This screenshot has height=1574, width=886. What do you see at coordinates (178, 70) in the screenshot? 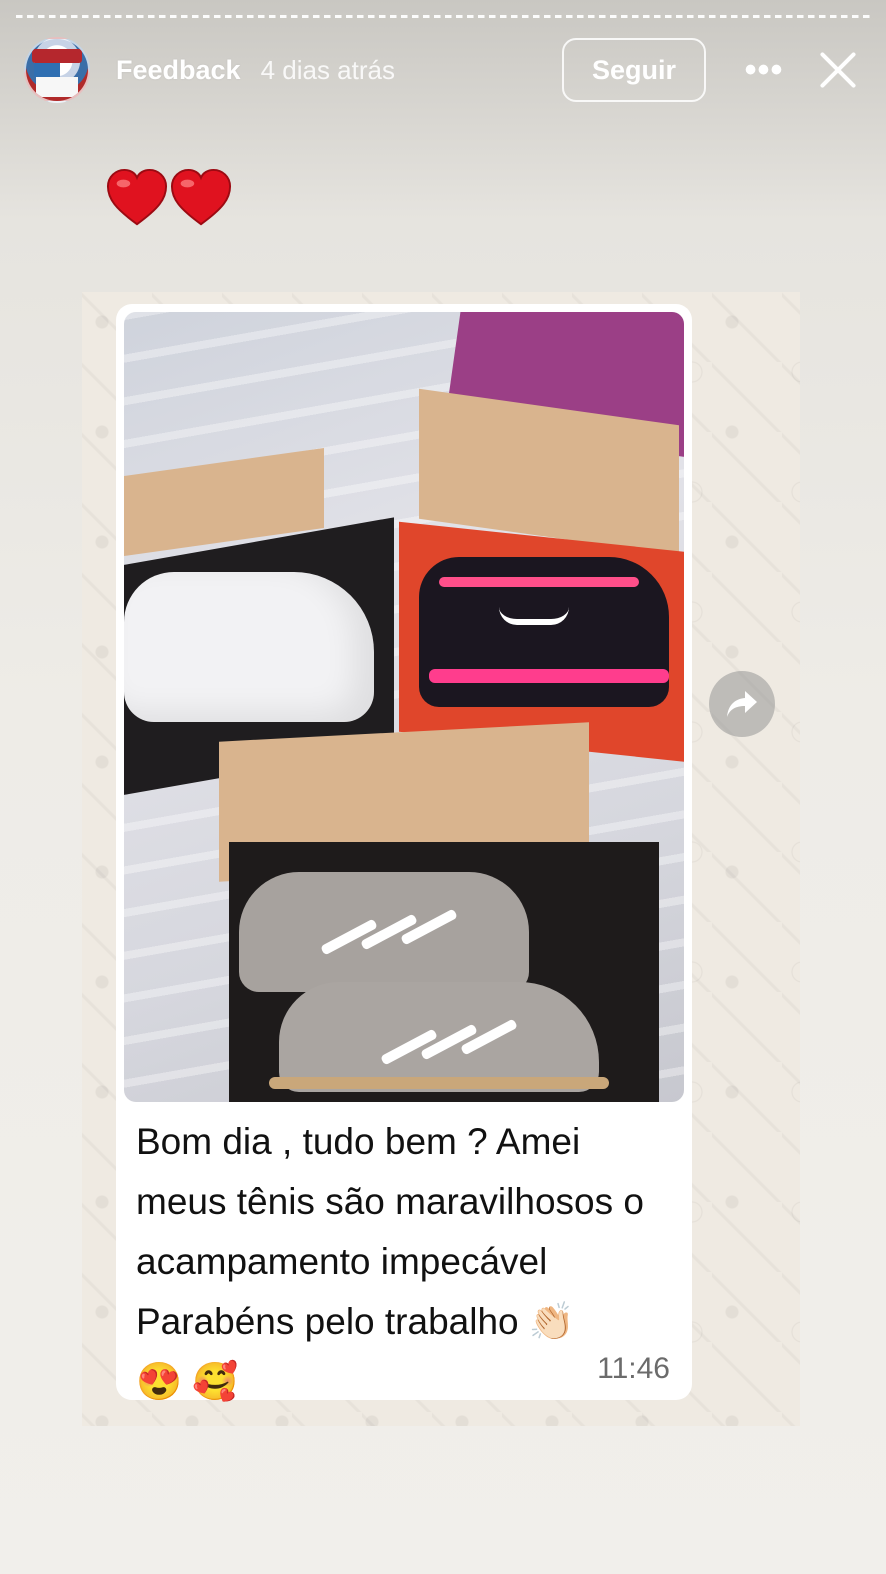
I see `username: Feedback` at bounding box center [178, 70].